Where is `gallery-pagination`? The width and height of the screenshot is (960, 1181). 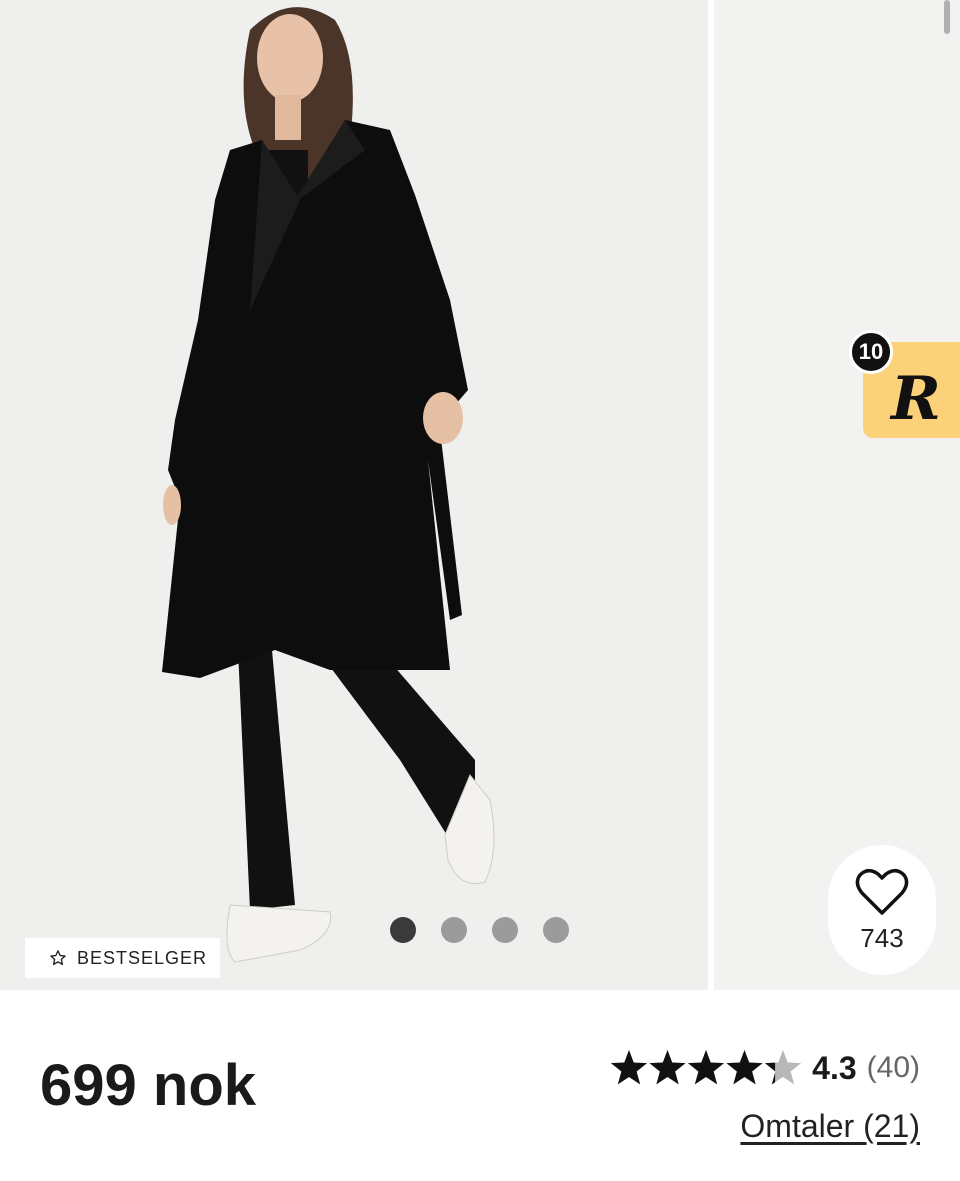
gallery-pagination is located at coordinates (479, 930).